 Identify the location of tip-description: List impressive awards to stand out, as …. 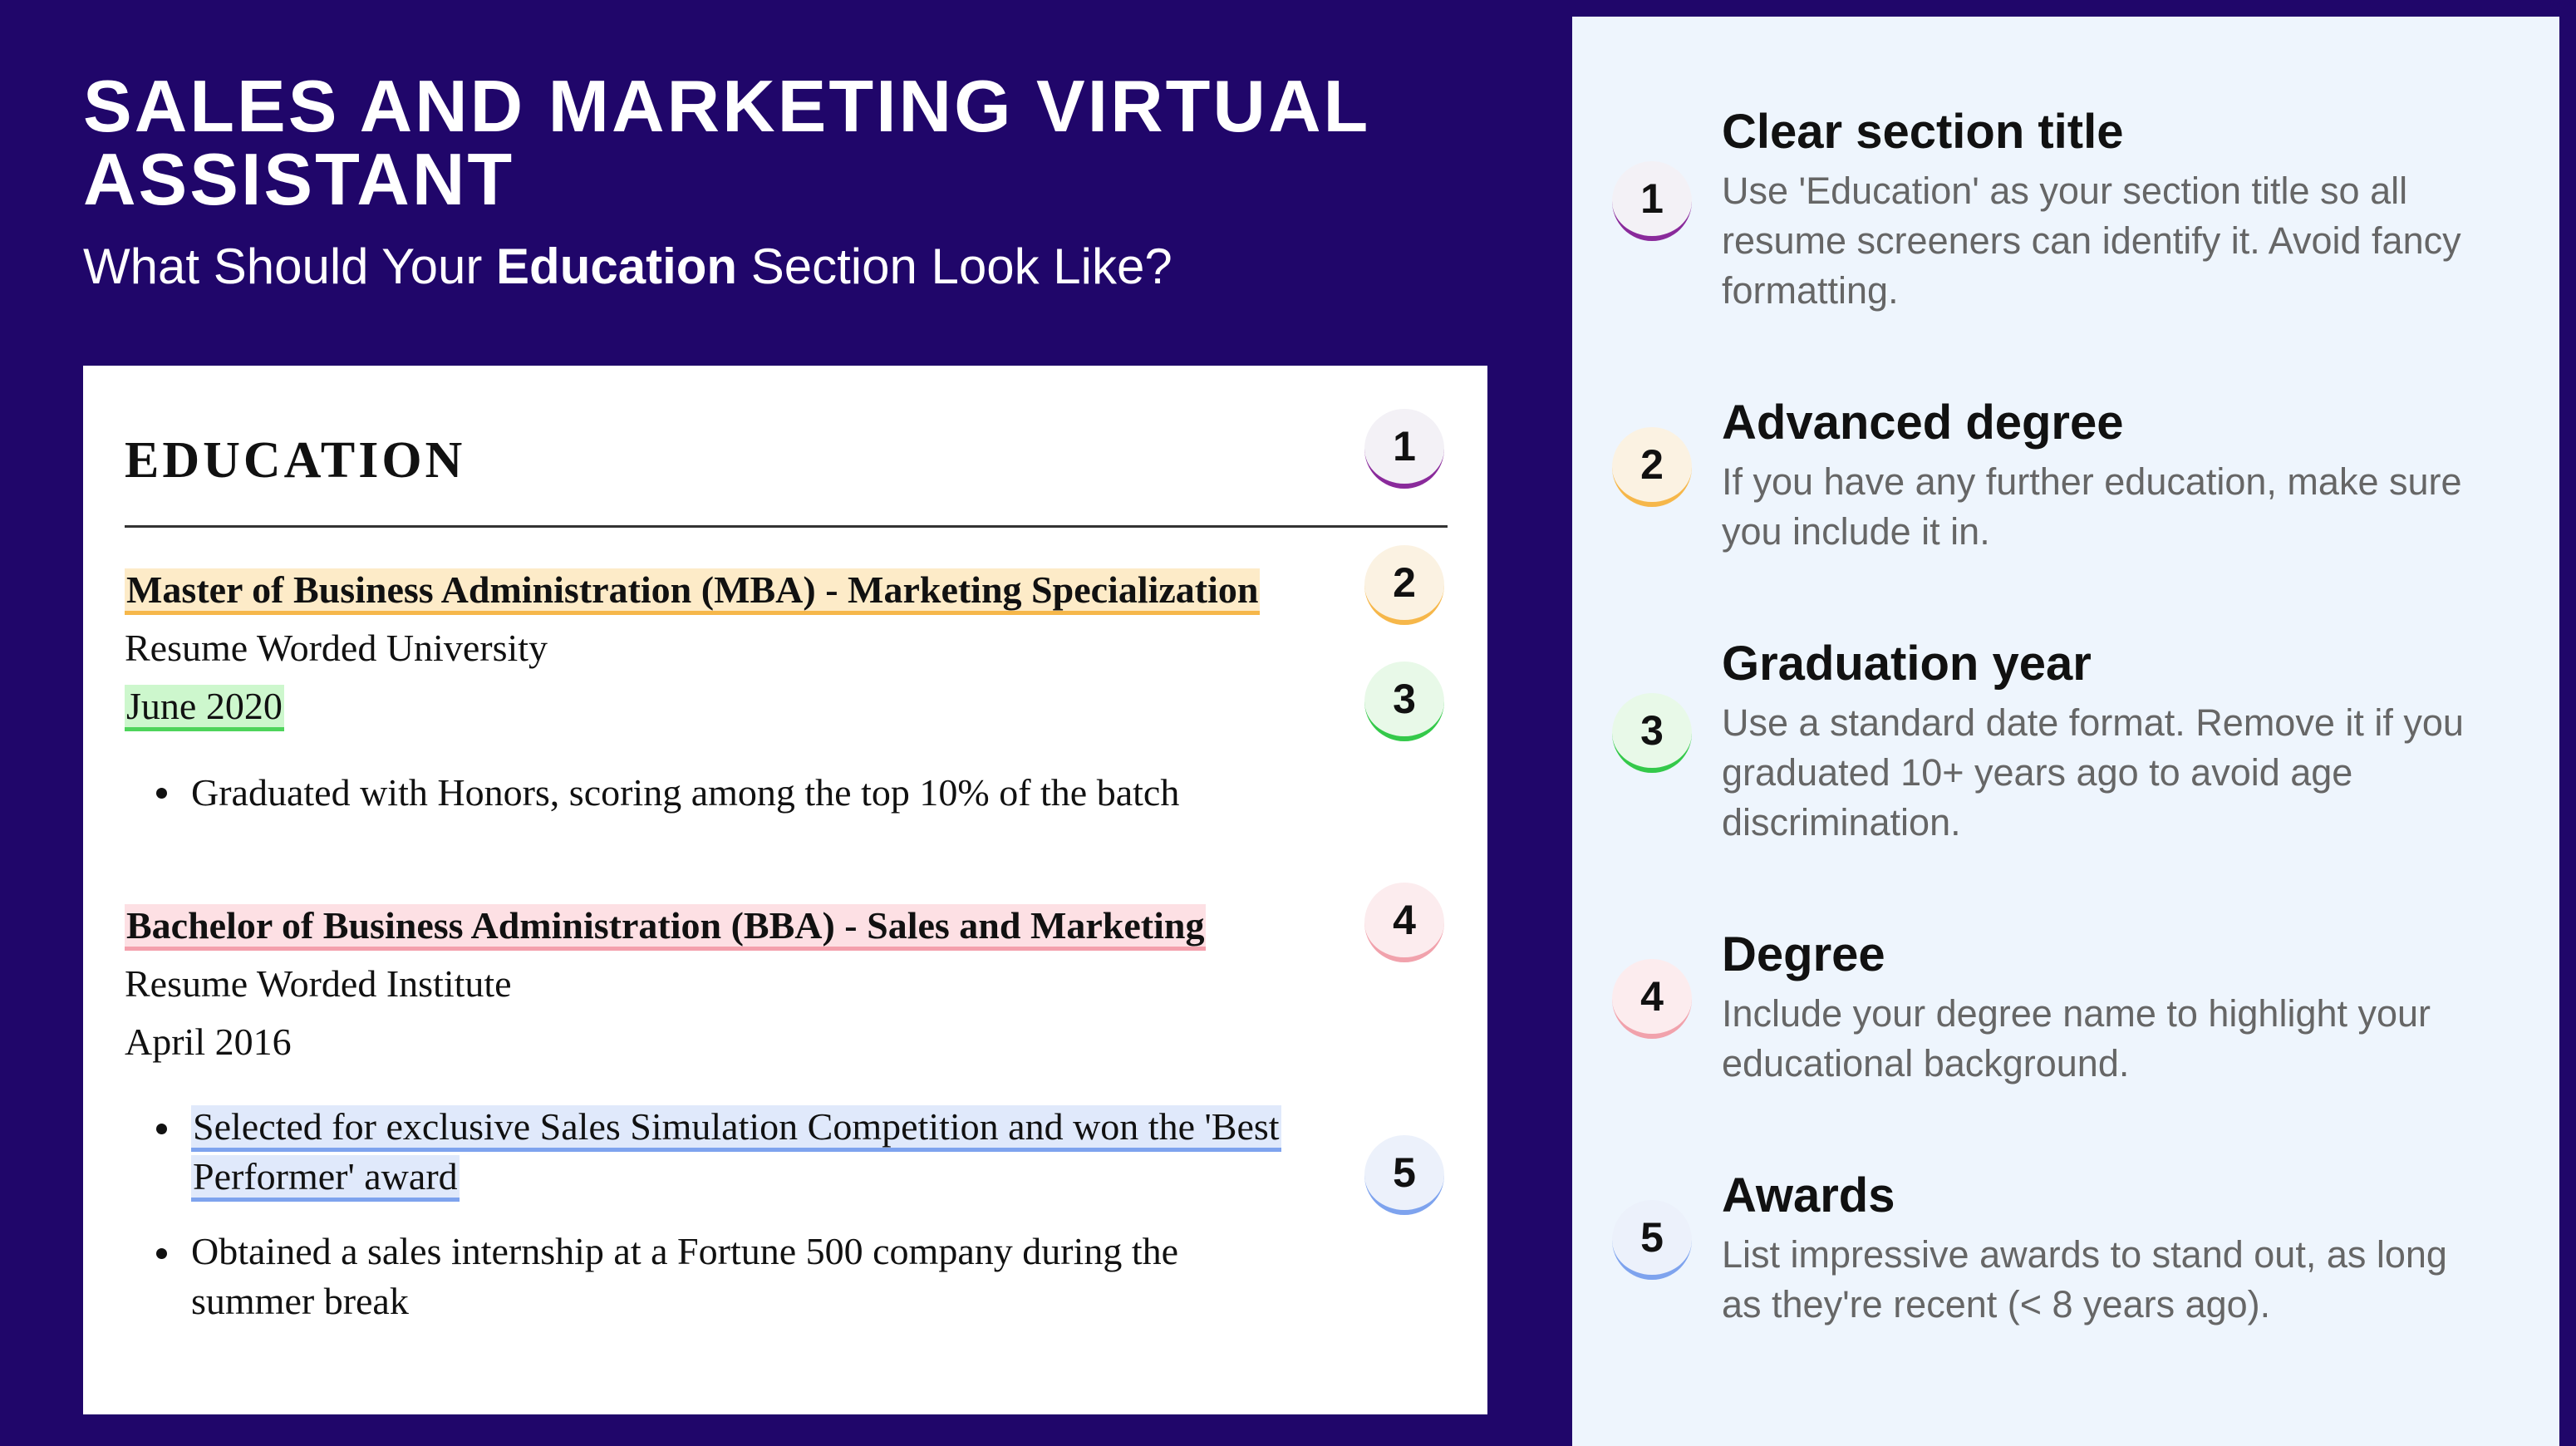
(2129, 1280).